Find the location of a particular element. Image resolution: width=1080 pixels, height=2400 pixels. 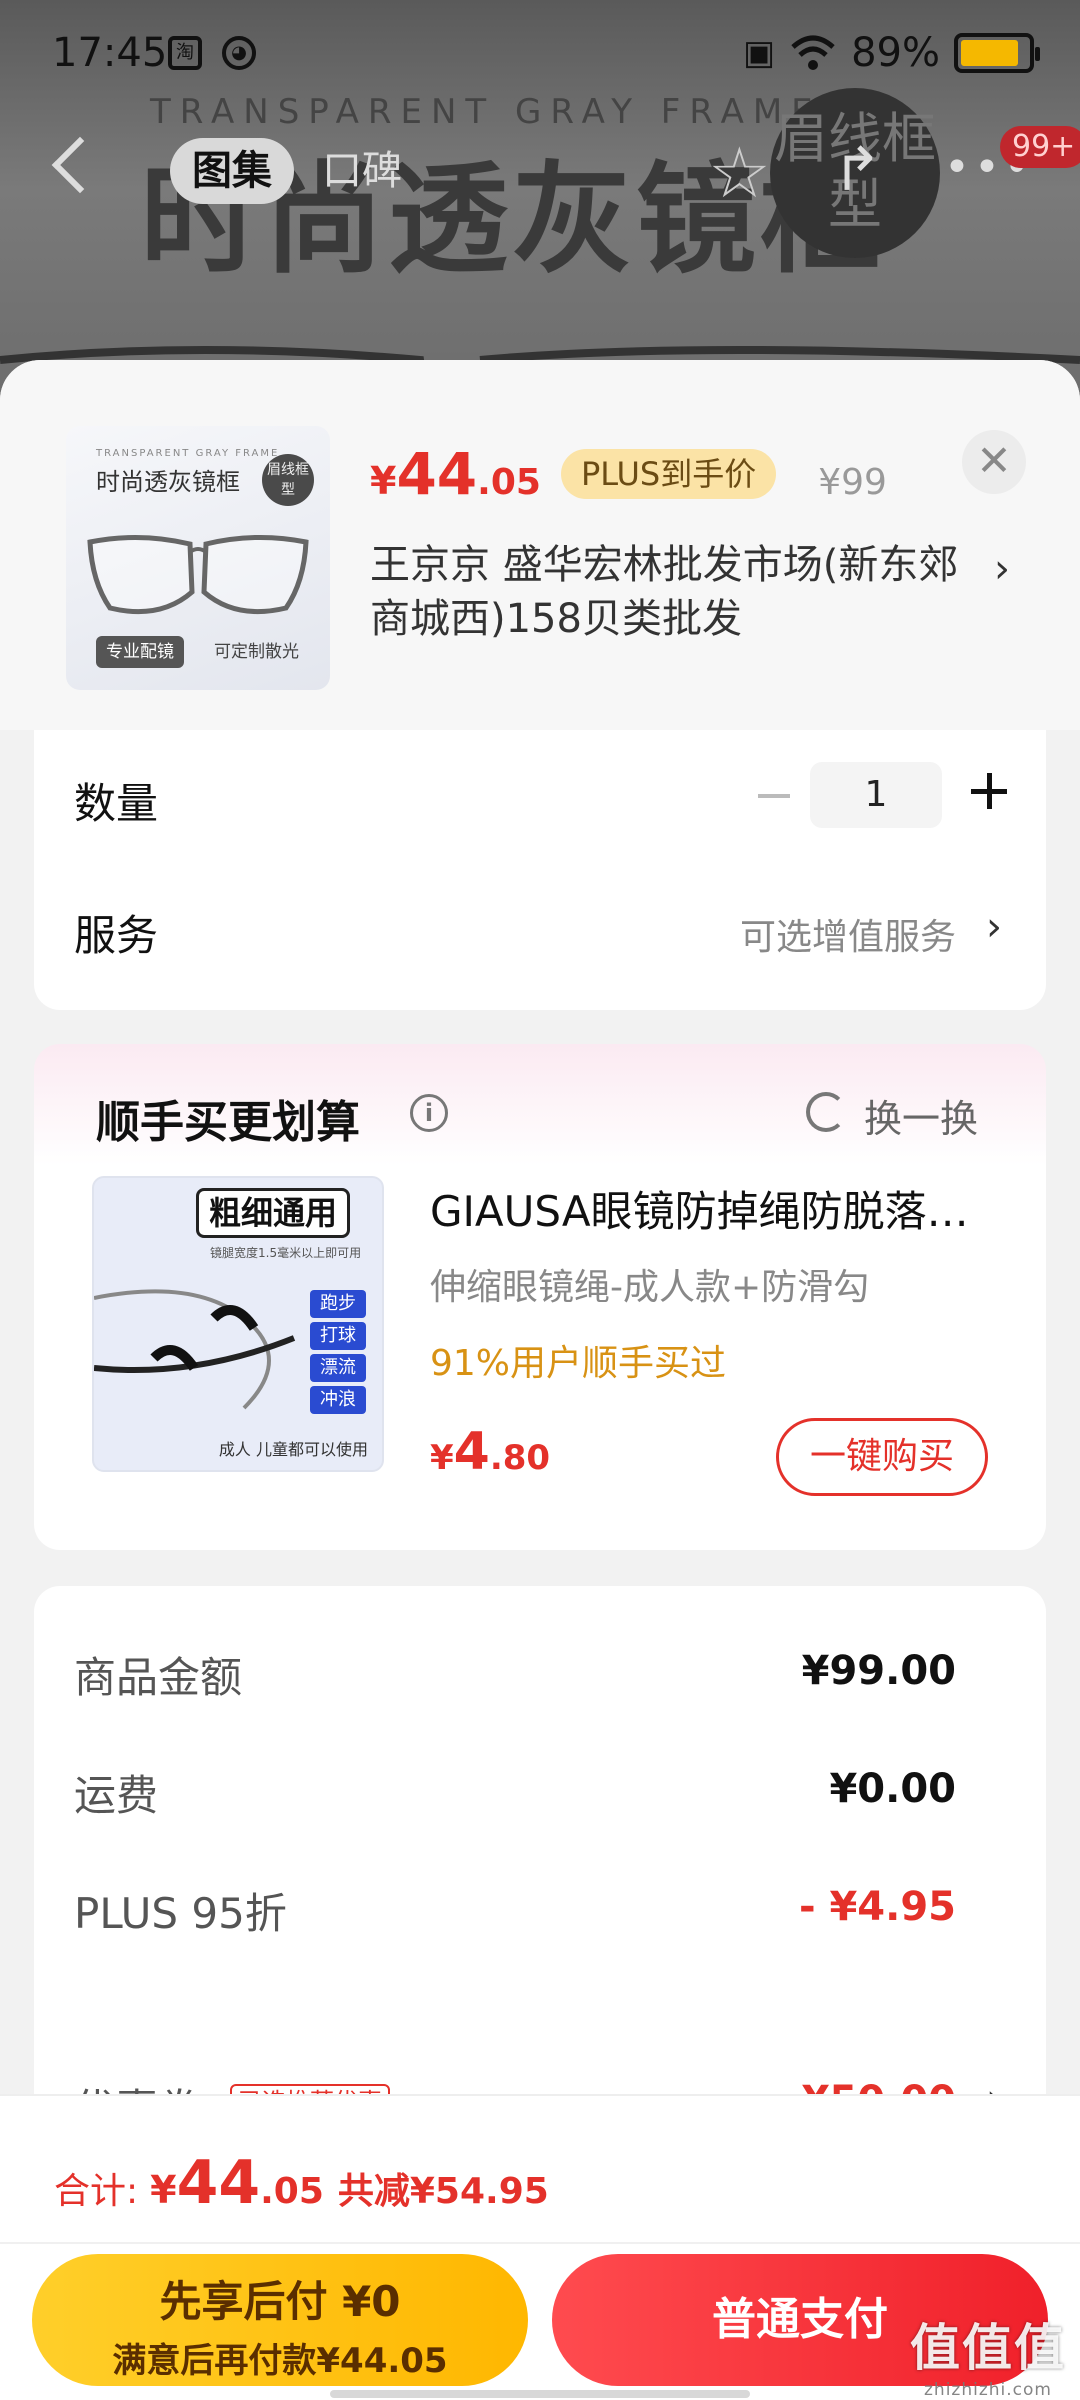

battery-icon is located at coordinates (997, 53).